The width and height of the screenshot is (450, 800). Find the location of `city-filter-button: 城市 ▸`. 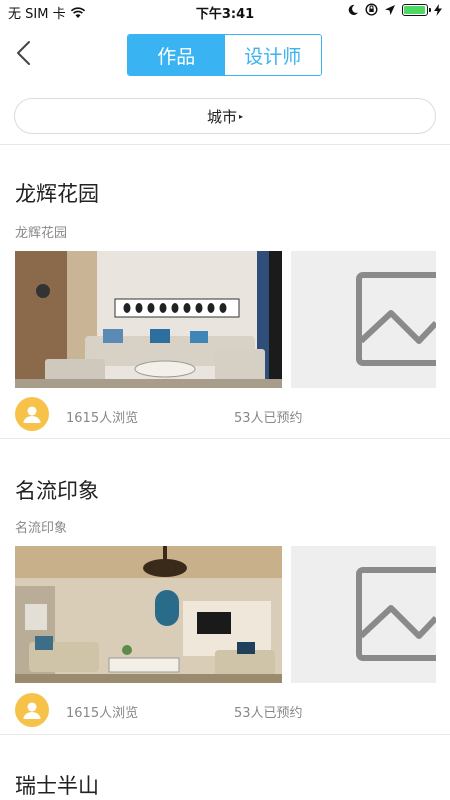

city-filter-button: 城市 ▸ is located at coordinates (225, 116).